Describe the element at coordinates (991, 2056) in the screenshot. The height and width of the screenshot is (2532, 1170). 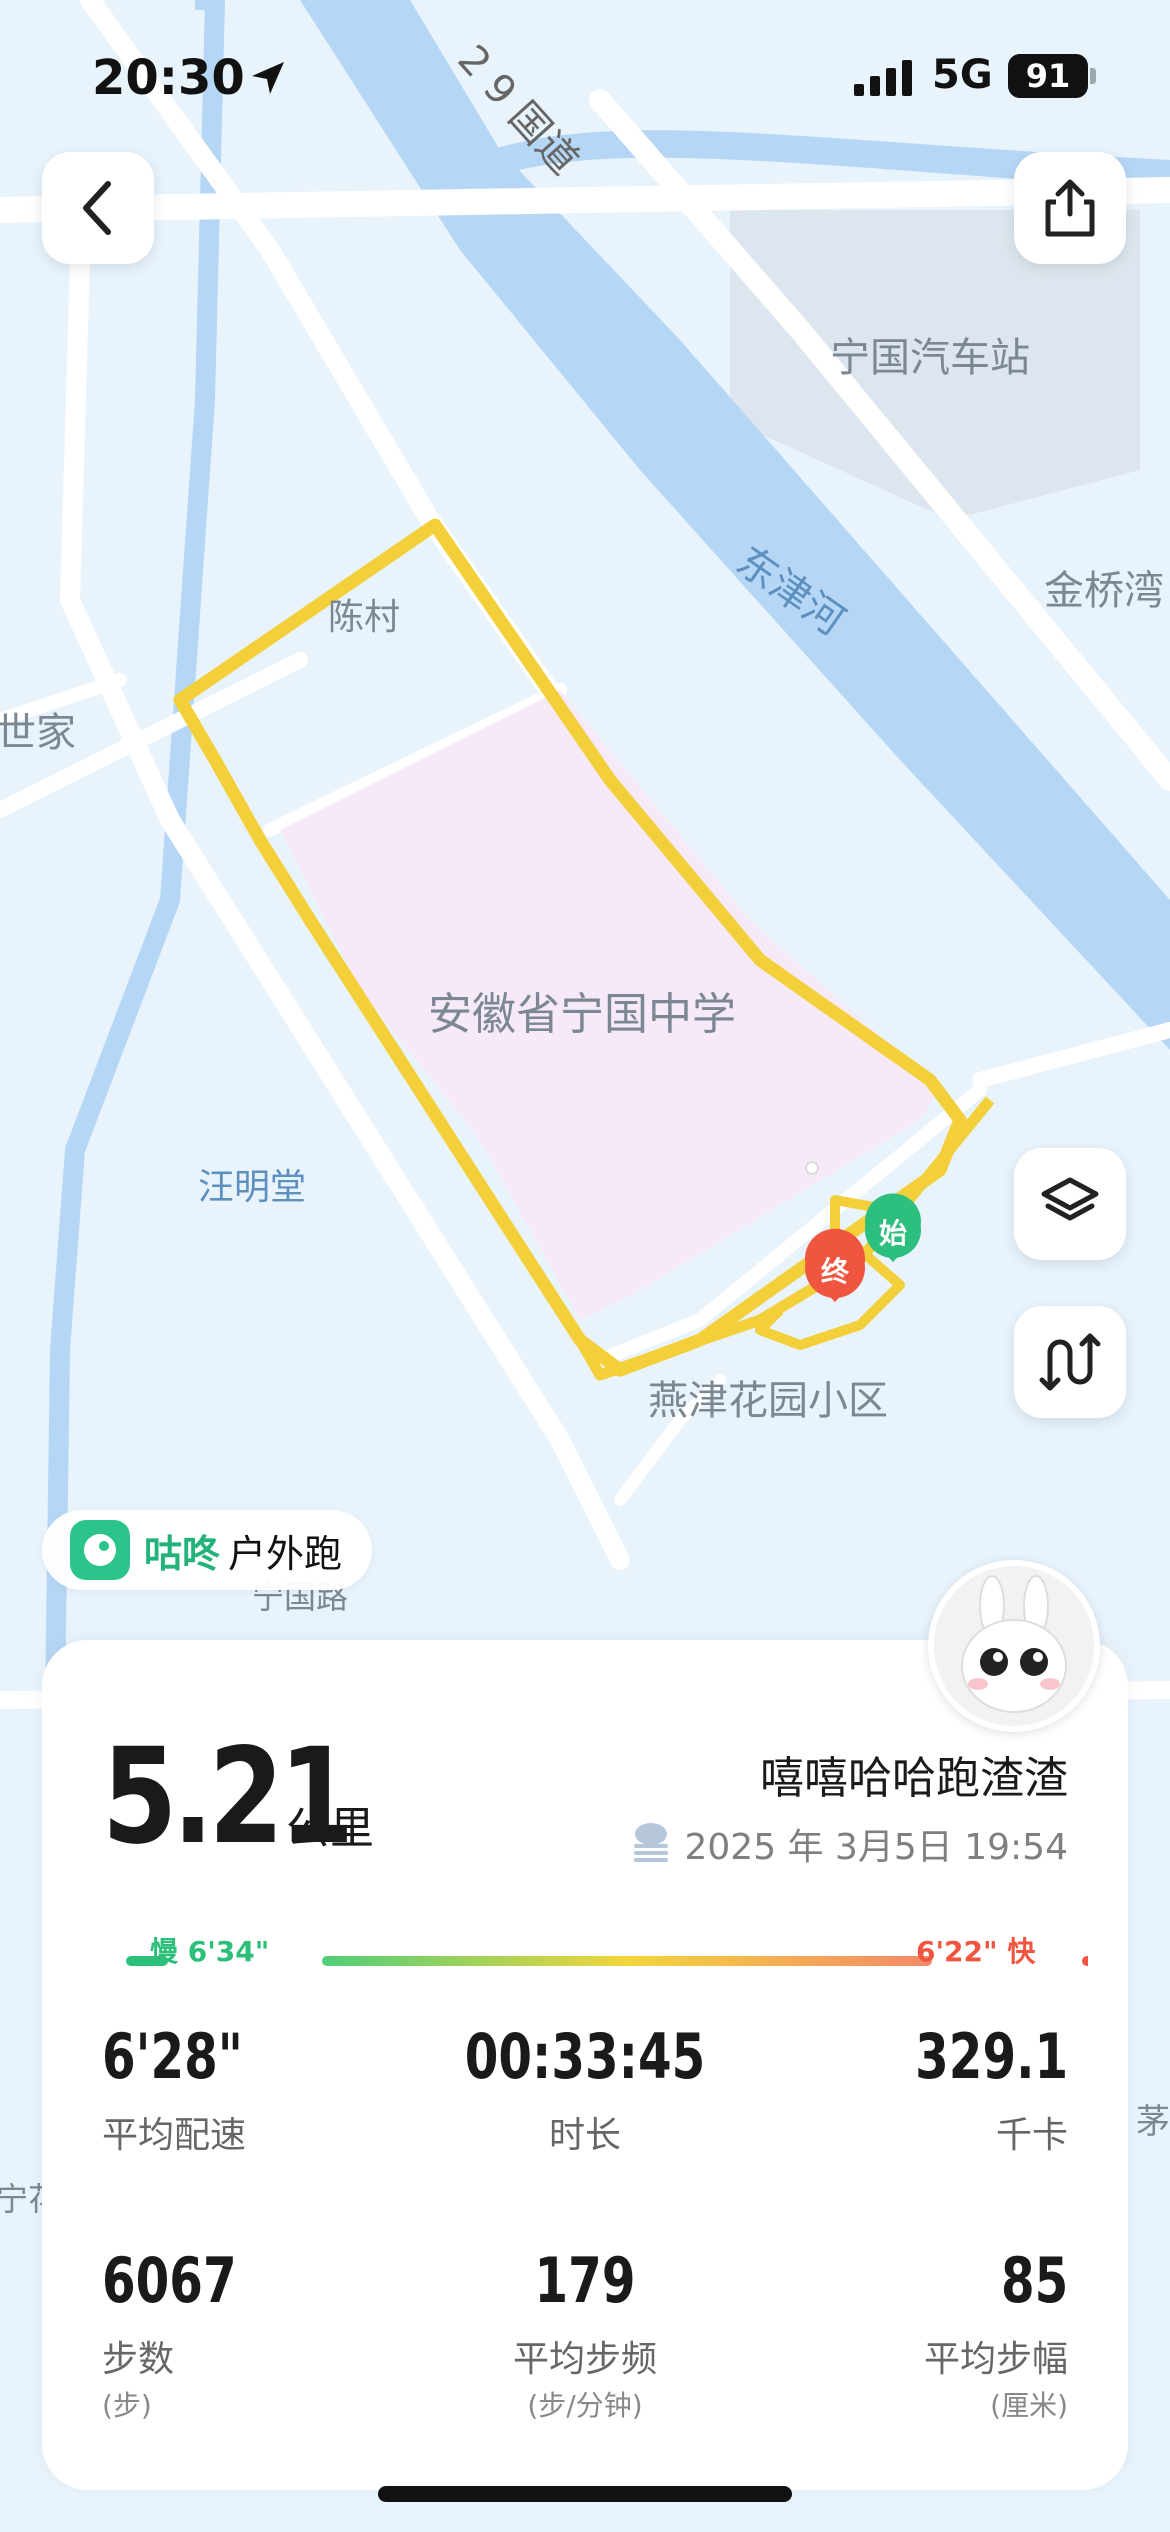
I see `calories-value: 329.1` at that location.